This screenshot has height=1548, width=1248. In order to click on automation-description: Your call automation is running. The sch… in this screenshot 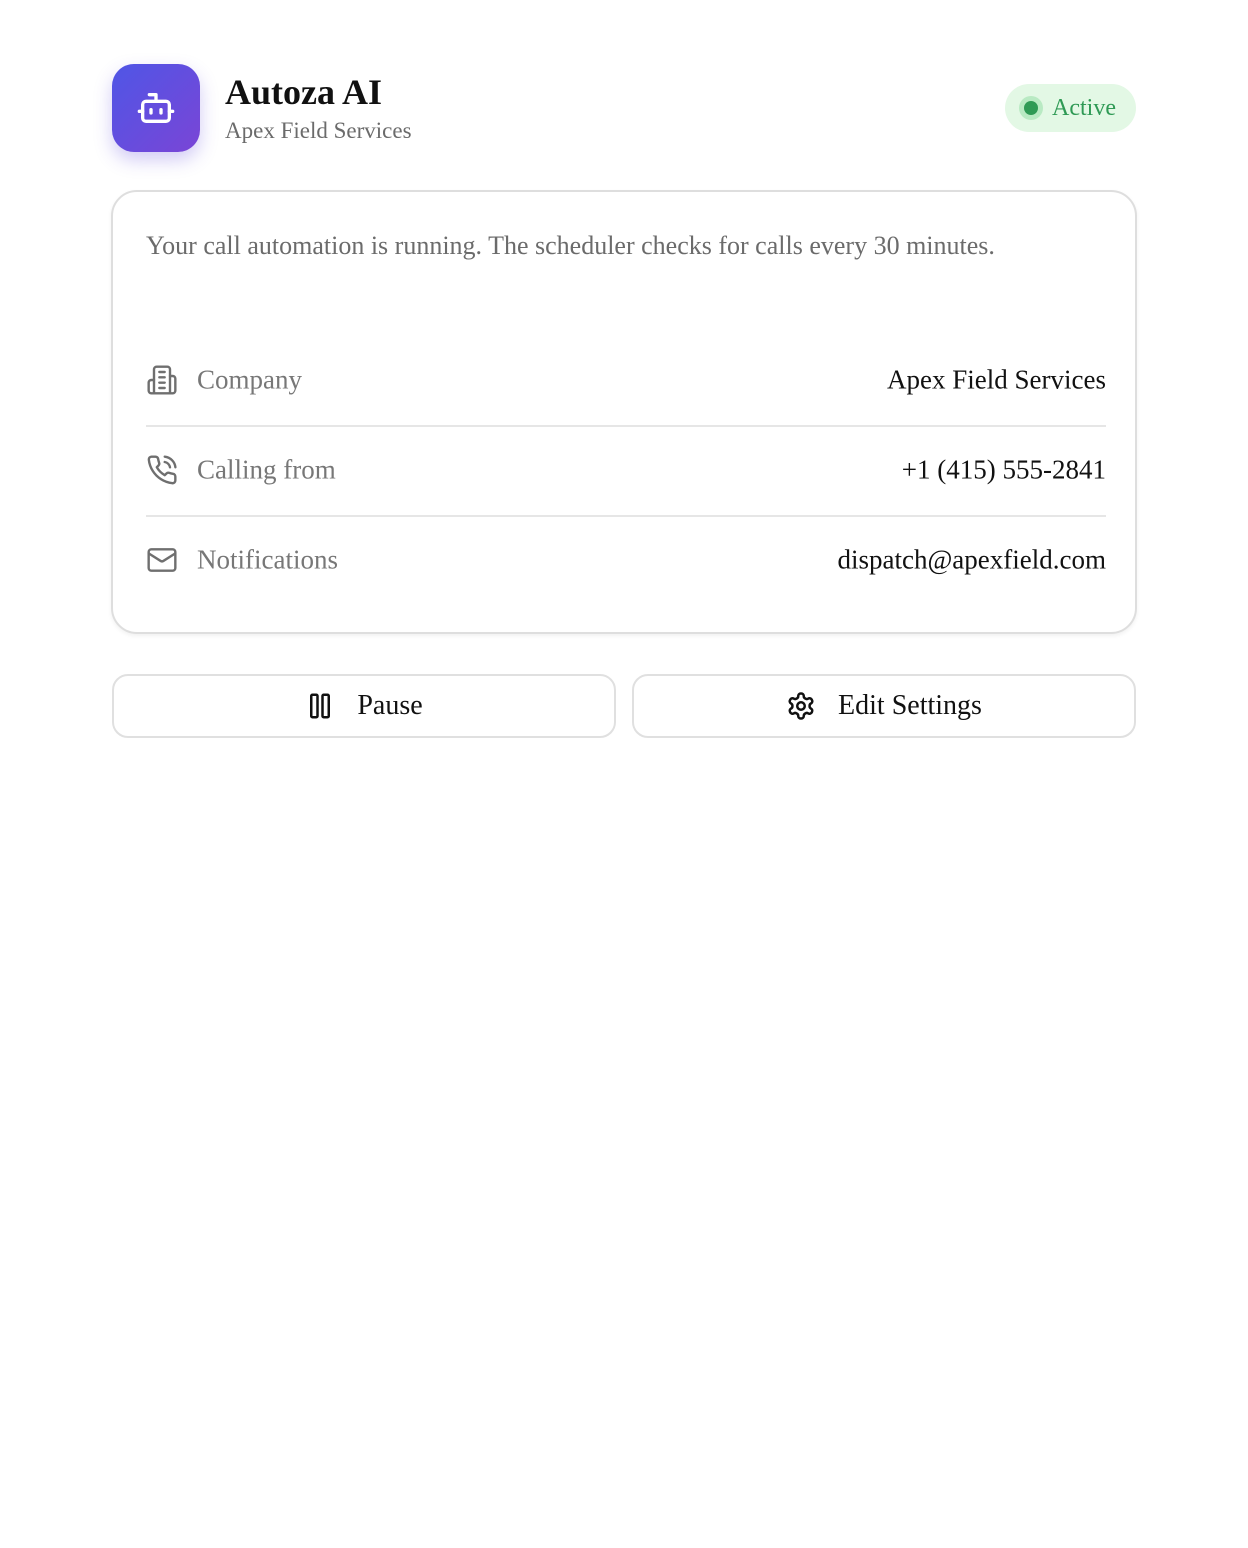, I will do `click(570, 245)`.